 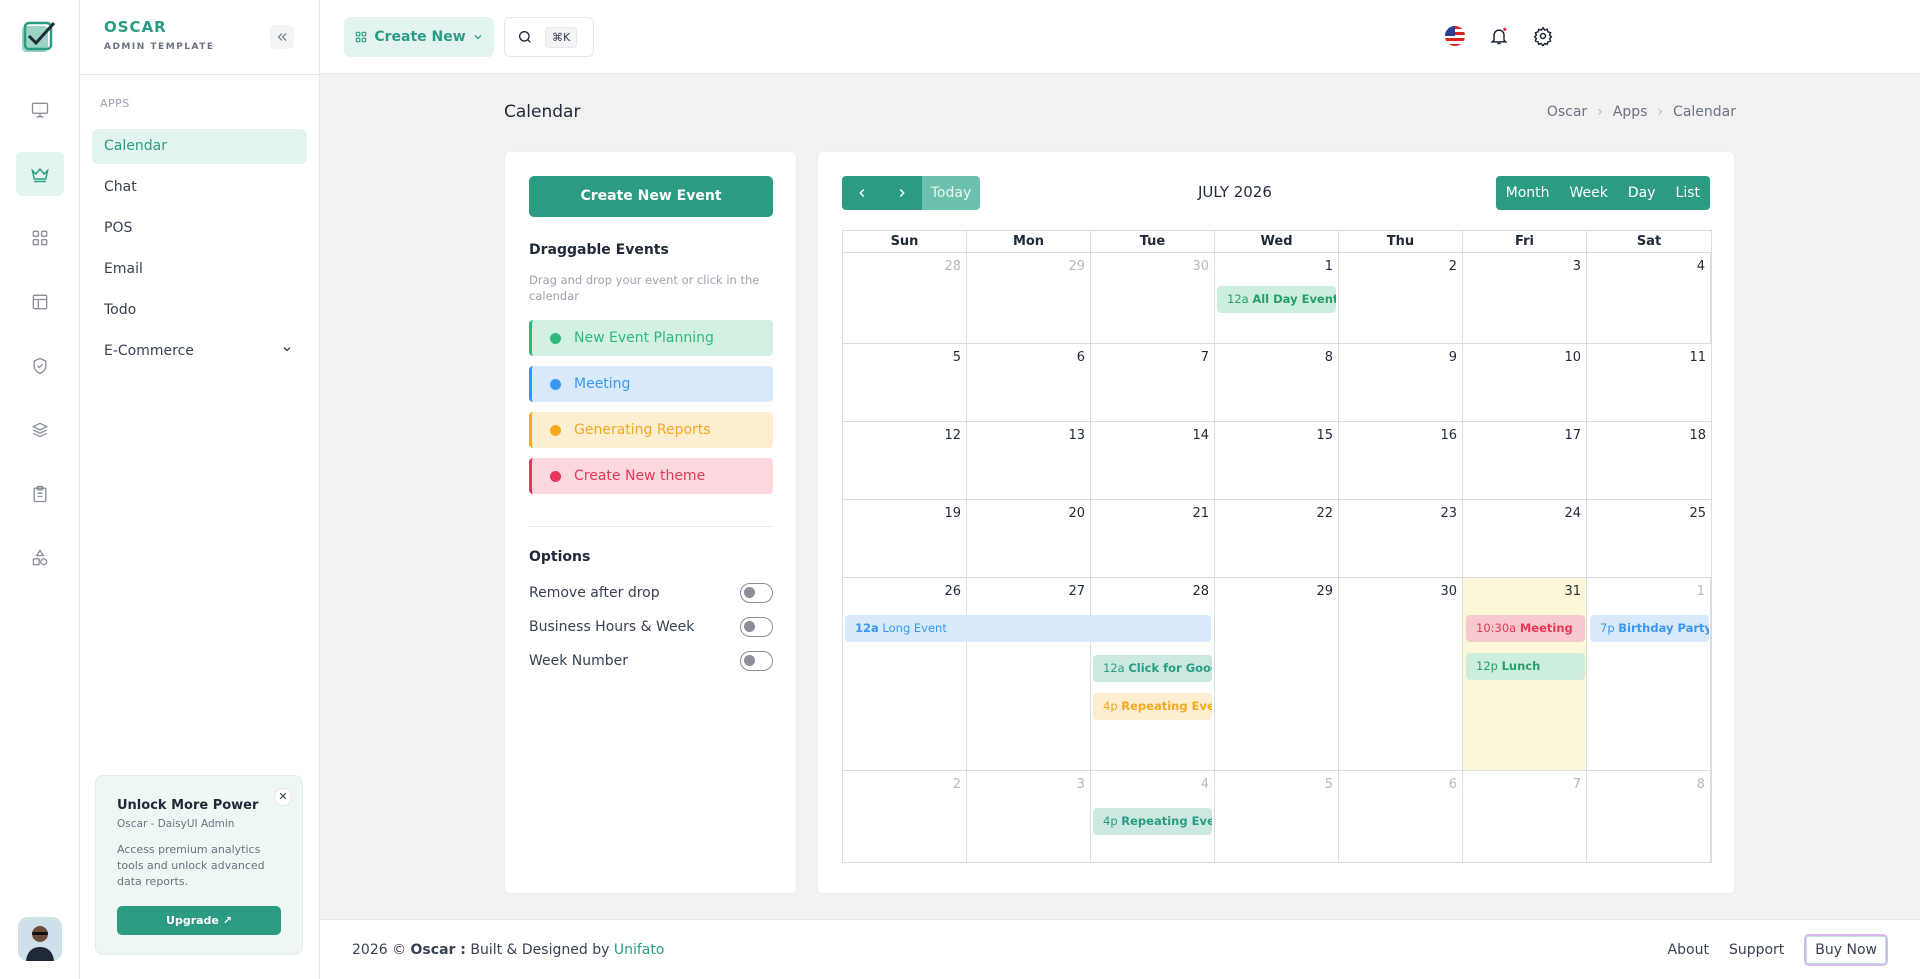 What do you see at coordinates (38, 37) in the screenshot?
I see `logo-icon` at bounding box center [38, 37].